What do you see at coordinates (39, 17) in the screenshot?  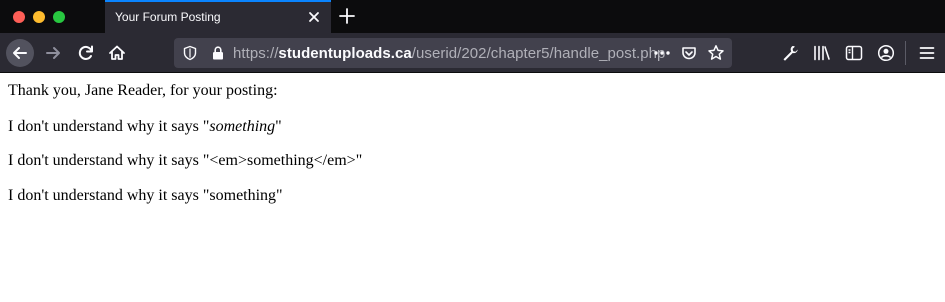 I see `window-minimize-button` at bounding box center [39, 17].